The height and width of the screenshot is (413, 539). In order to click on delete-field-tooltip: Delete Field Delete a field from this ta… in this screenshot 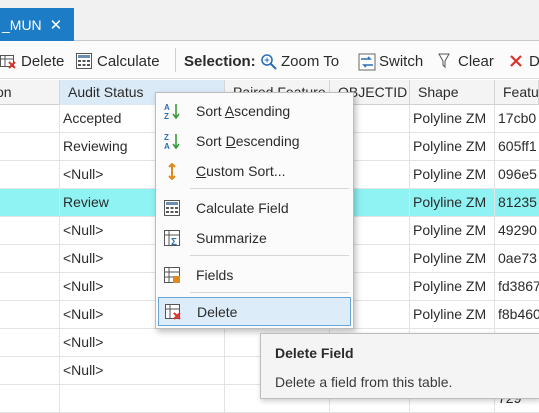, I will do `click(399, 366)`.